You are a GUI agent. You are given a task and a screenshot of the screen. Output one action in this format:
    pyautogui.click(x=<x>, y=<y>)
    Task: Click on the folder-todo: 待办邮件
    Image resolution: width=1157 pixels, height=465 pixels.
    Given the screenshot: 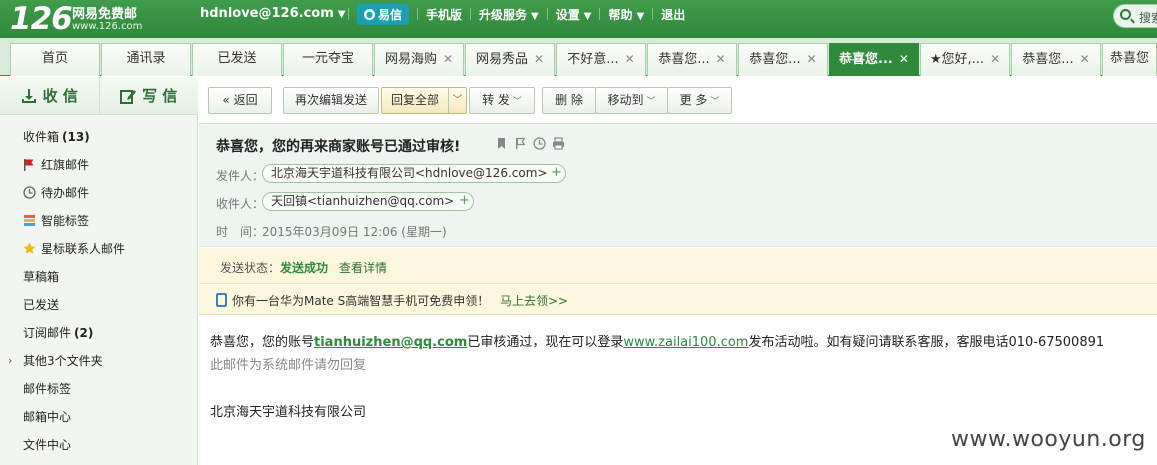 What is the action you would take?
    pyautogui.click(x=99, y=194)
    